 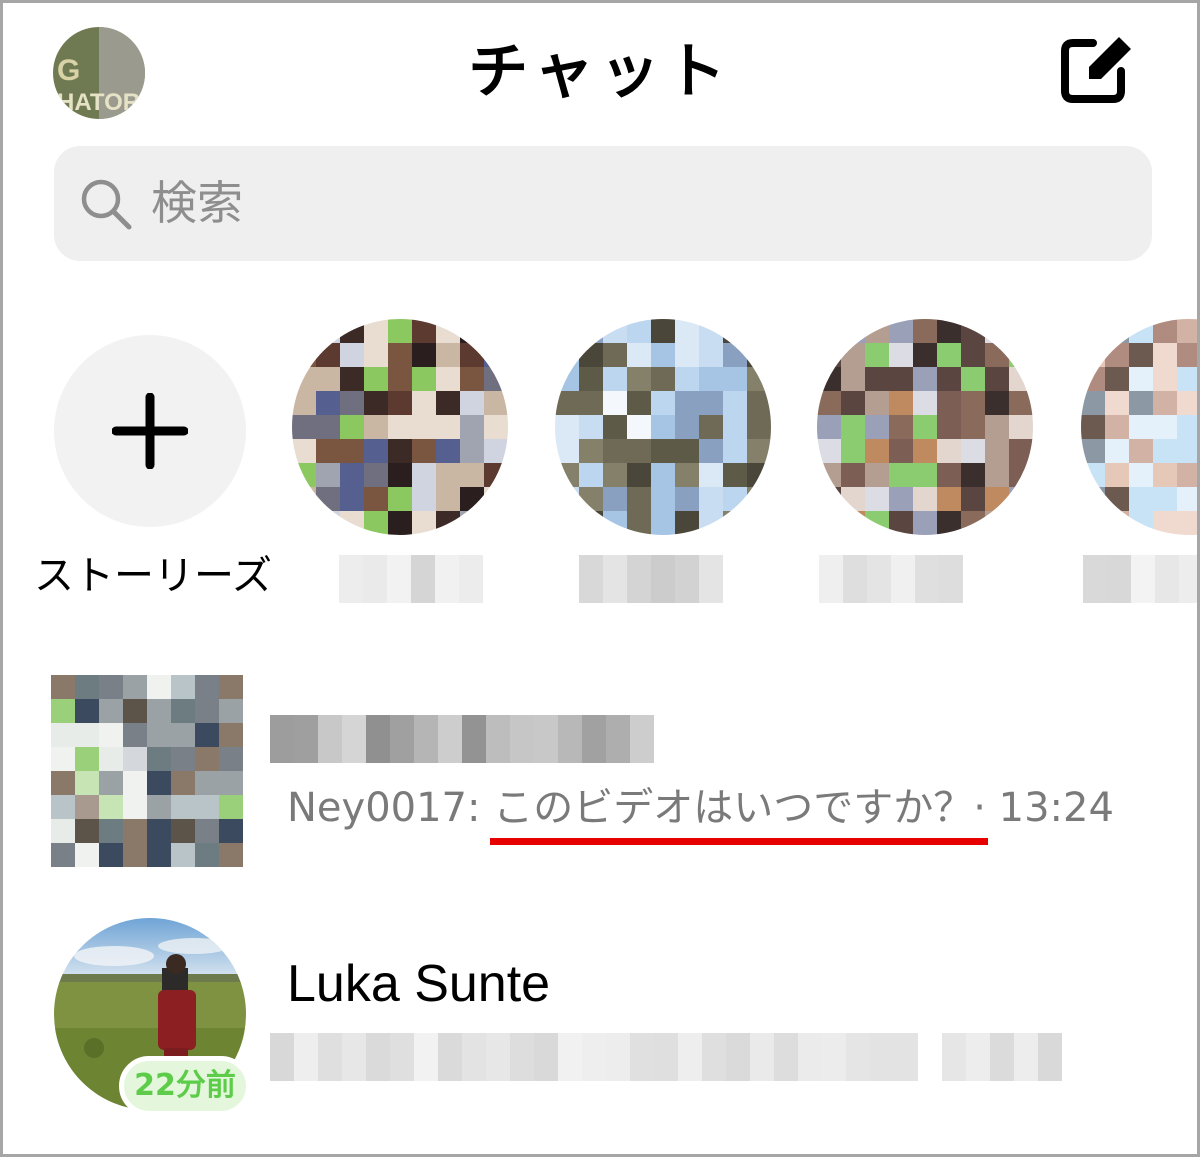 I want to click on chat-avatar, so click(x=147, y=771).